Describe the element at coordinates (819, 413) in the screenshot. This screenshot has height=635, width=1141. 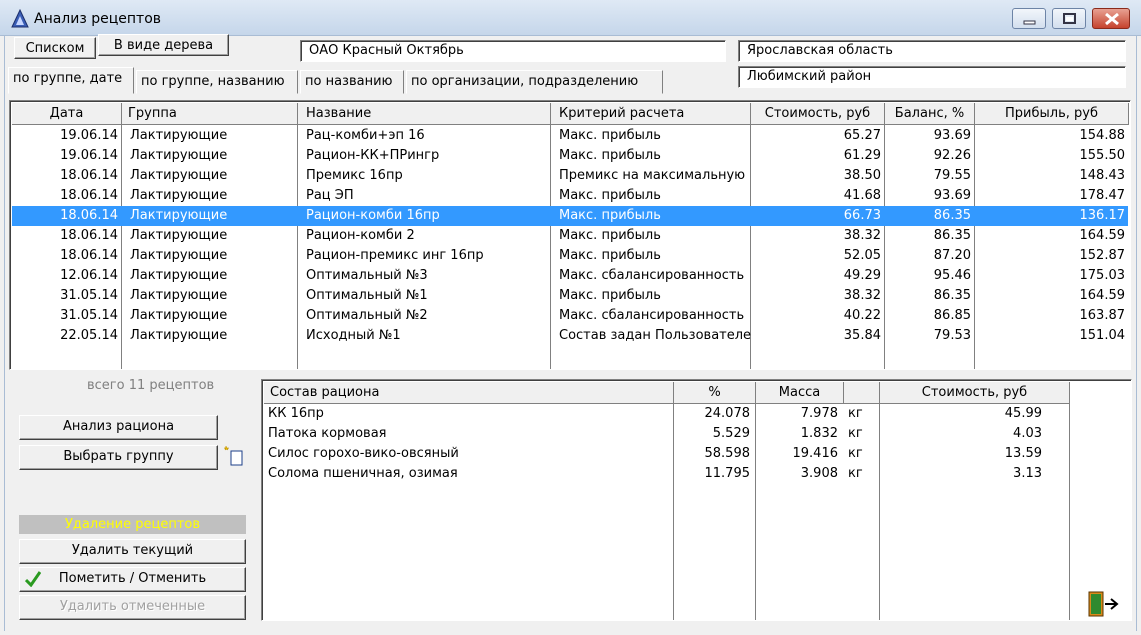
I see `composition-cell: 7.978` at that location.